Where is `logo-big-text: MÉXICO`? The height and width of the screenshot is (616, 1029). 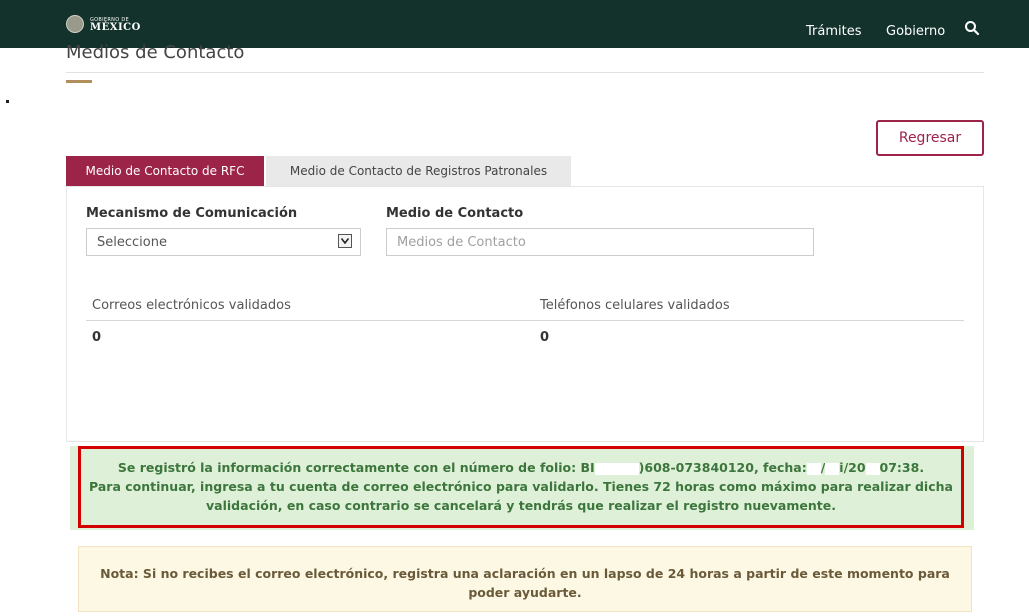 logo-big-text: MÉXICO is located at coordinates (115, 27).